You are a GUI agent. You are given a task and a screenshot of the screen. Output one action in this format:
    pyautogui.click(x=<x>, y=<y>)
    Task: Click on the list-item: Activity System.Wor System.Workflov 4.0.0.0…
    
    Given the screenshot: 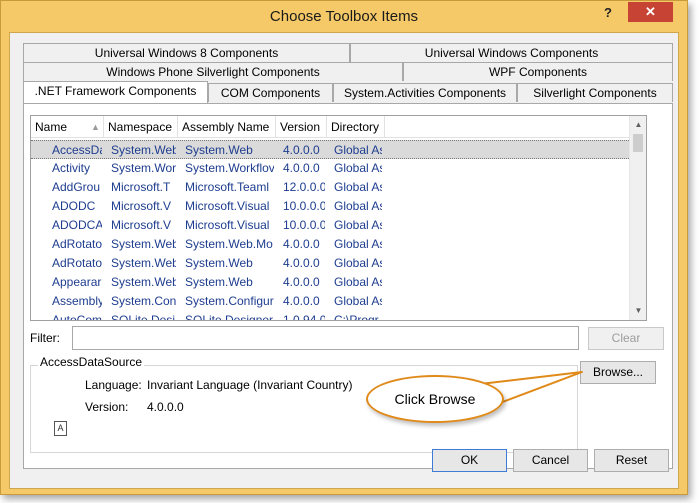 What is the action you would take?
    pyautogui.click(x=331, y=168)
    